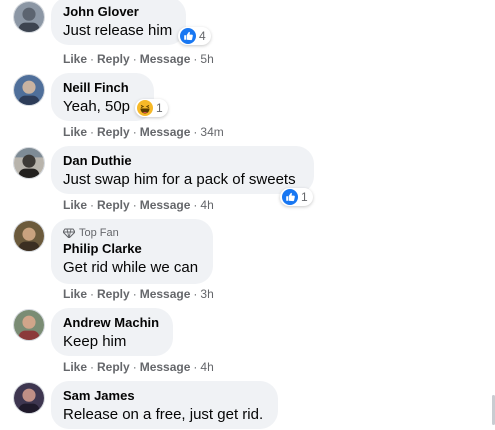  What do you see at coordinates (206, 59) in the screenshot?
I see `timestamp: 5h` at bounding box center [206, 59].